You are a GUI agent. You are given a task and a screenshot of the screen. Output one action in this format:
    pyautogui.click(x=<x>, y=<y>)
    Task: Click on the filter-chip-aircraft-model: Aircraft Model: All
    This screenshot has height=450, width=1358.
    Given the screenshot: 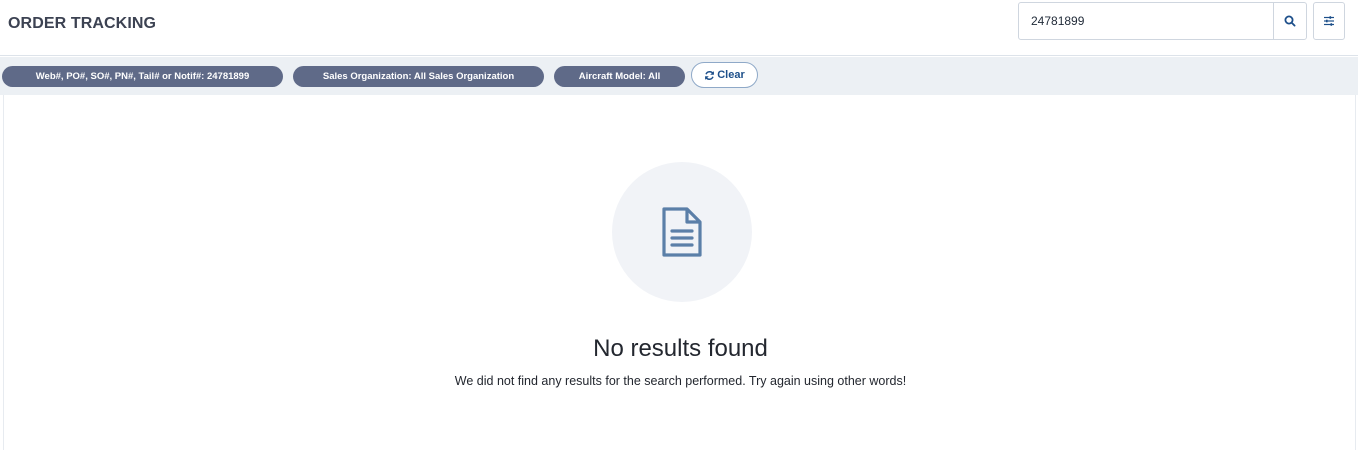 What is the action you would take?
    pyautogui.click(x=619, y=76)
    